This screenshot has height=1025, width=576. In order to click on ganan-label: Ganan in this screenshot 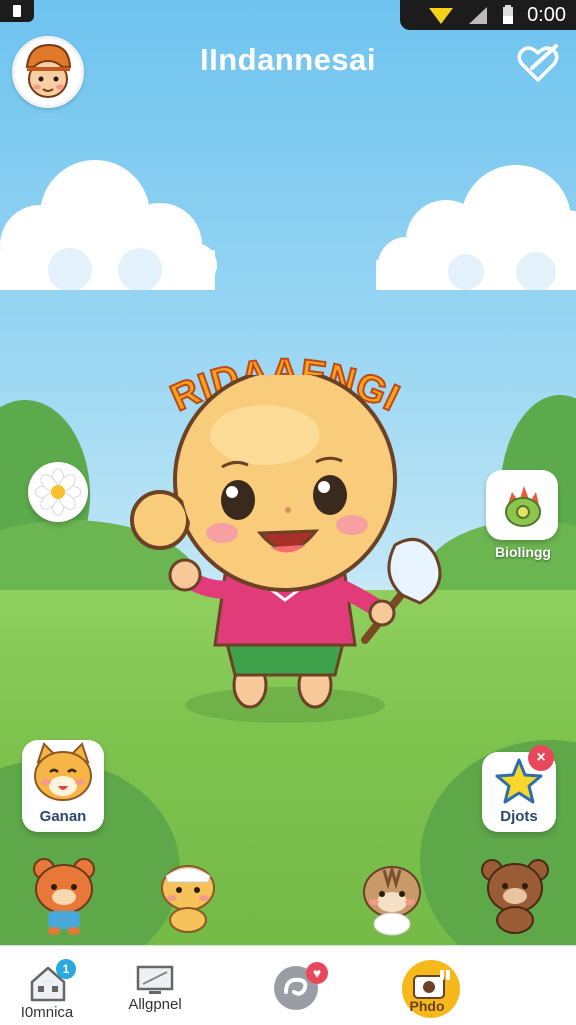, I will do `click(63, 816)`.